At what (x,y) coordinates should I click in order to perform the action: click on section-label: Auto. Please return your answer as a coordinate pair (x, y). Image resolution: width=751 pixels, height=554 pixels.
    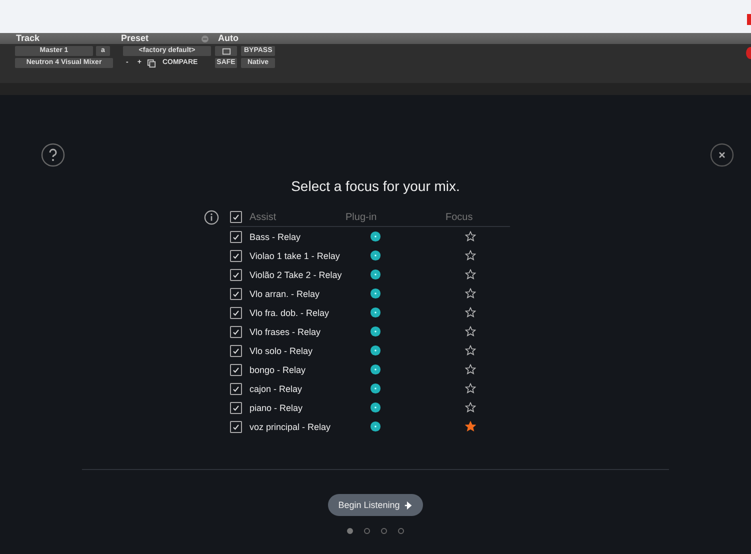
    Looking at the image, I should click on (228, 38).